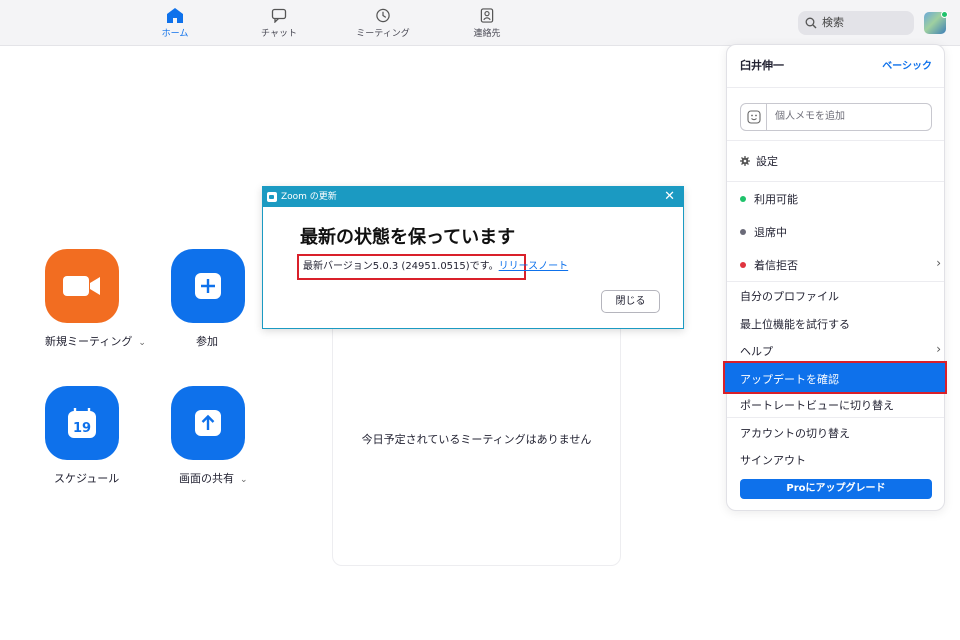  Describe the element at coordinates (272, 197) in the screenshot. I see `zoom-logo-icon` at that location.